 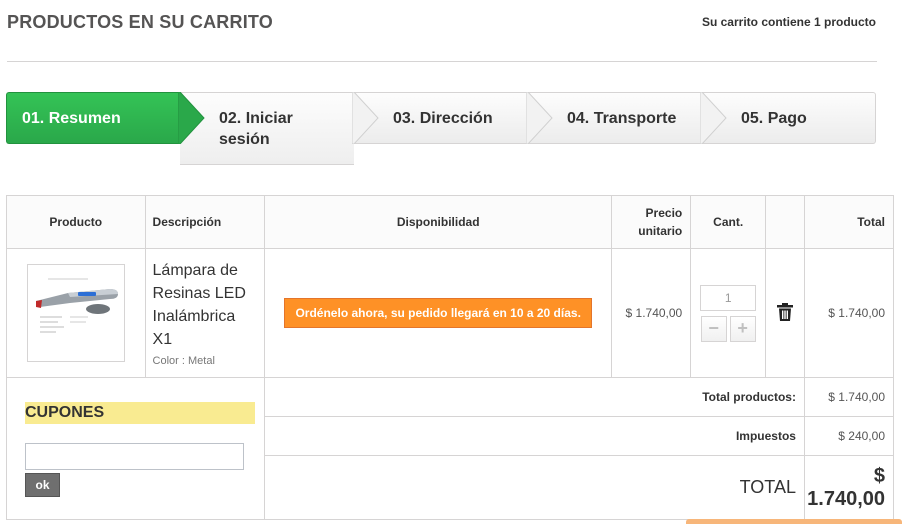 What do you see at coordinates (534, 436) in the screenshot?
I see `tax-label: Impuestos` at bounding box center [534, 436].